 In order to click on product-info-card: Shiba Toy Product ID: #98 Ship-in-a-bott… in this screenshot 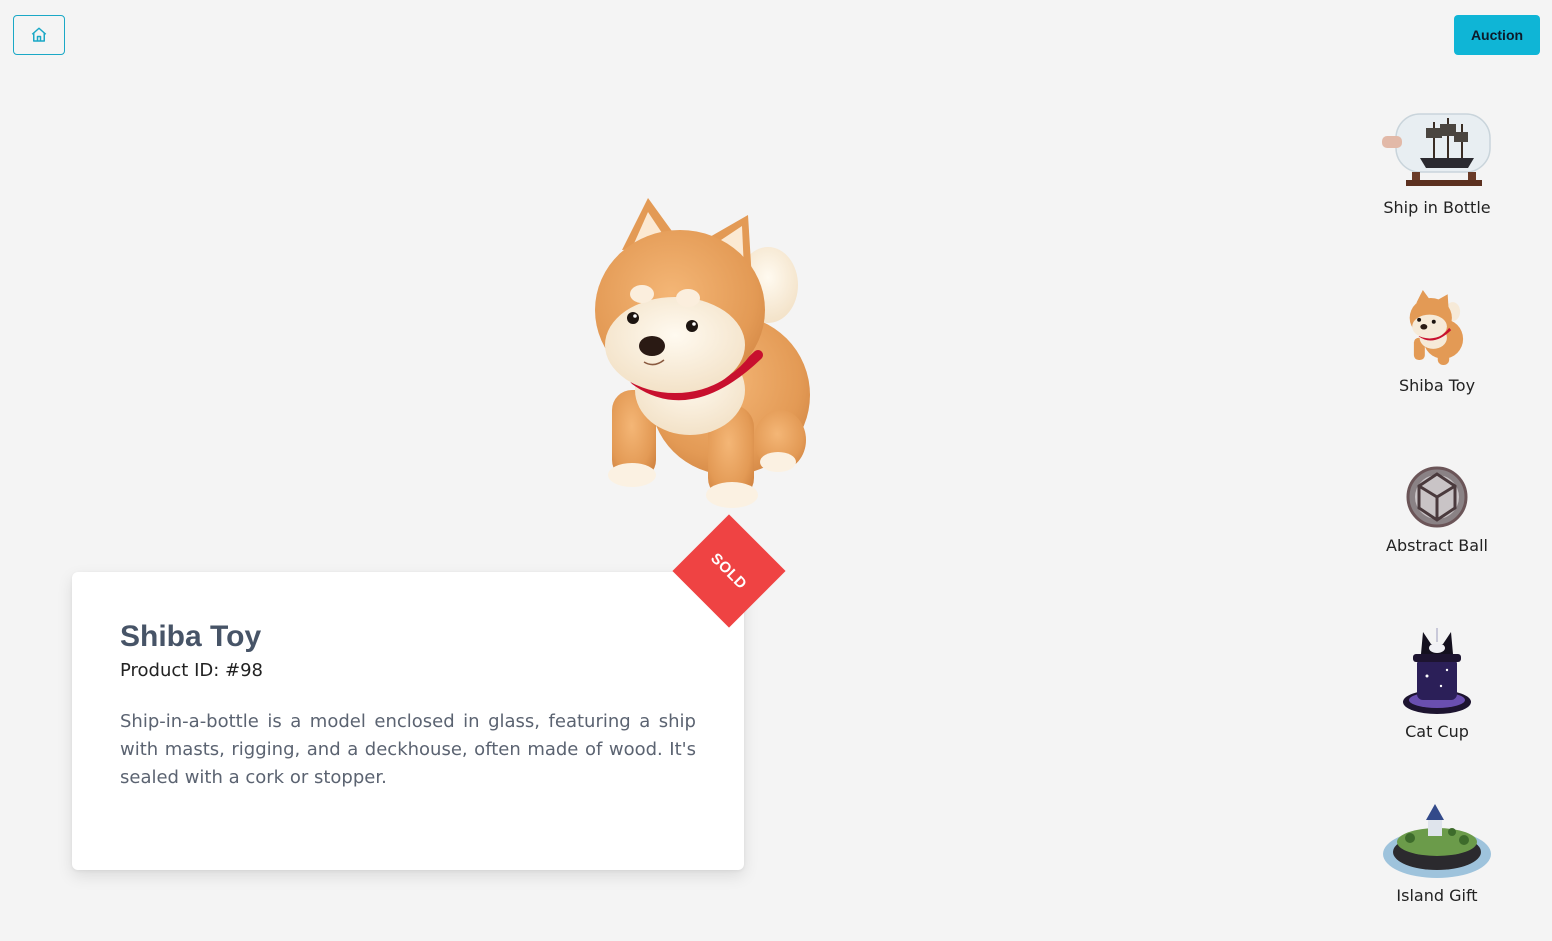, I will do `click(408, 721)`.